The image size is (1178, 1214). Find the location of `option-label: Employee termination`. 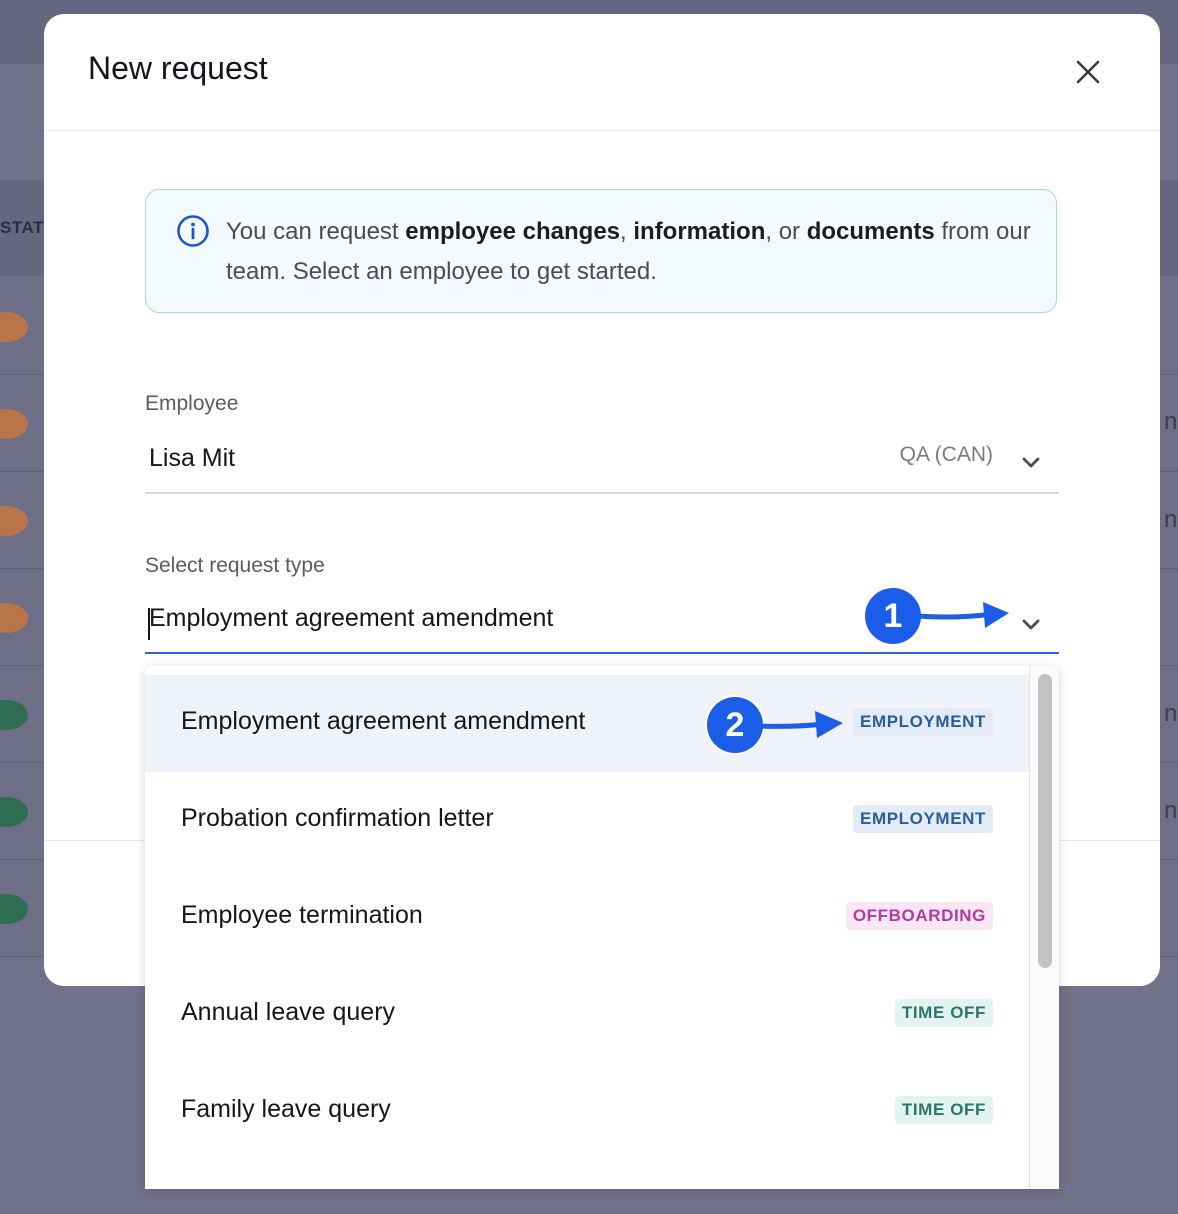

option-label: Employee termination is located at coordinates (302, 915).